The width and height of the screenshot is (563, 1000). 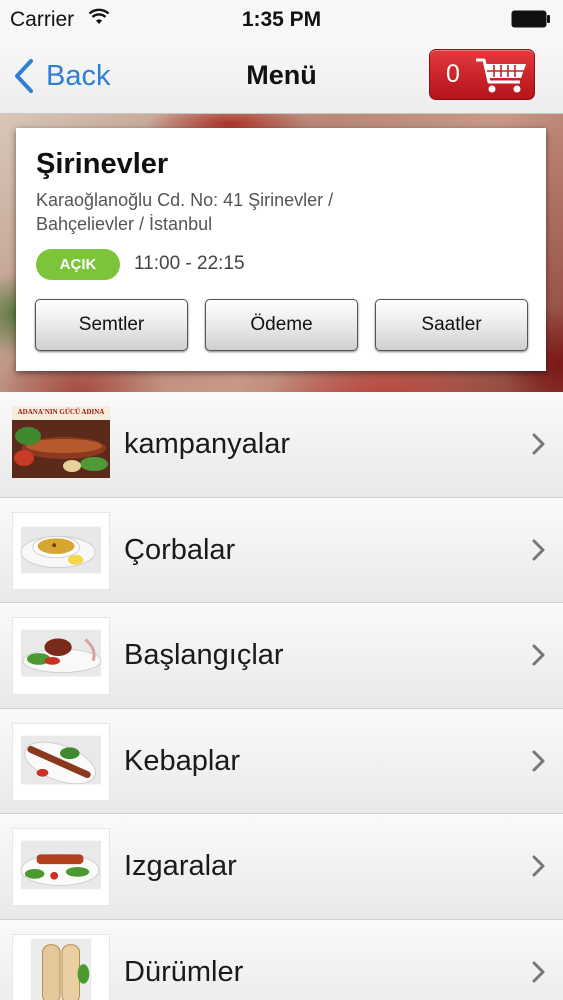 I want to click on grill-plate-image, so click(x=61, y=867).